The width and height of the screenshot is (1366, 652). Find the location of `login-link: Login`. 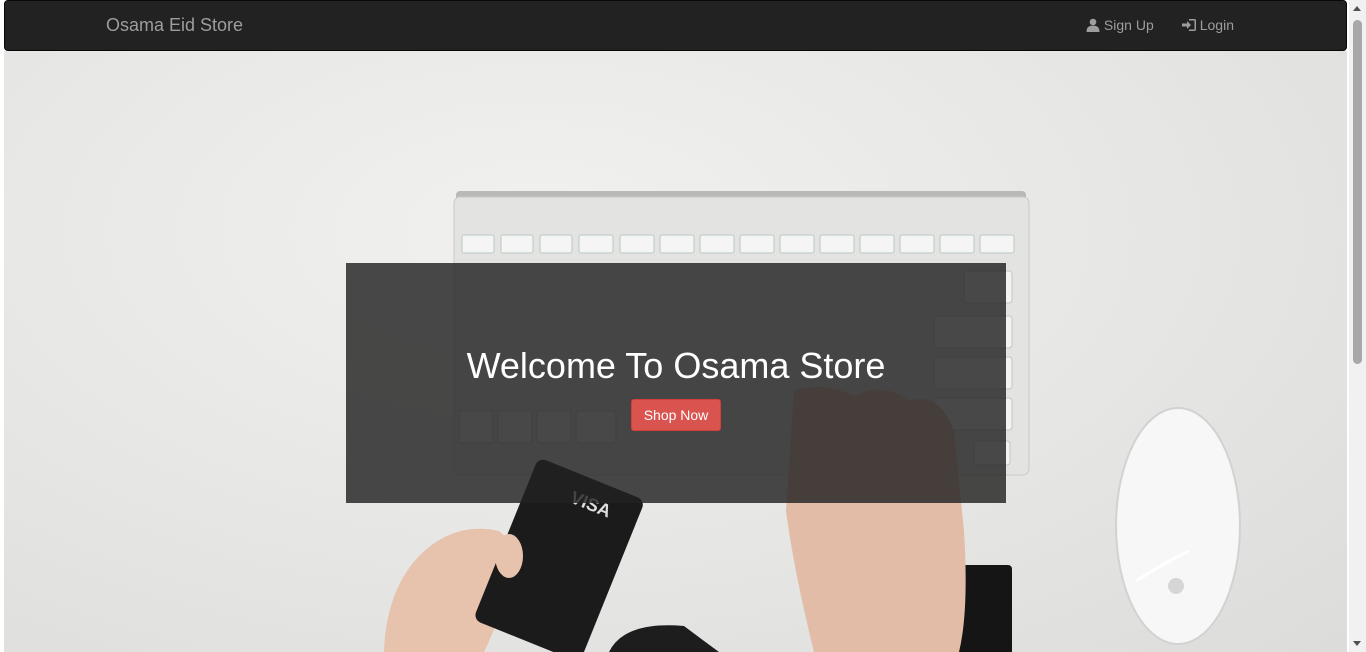

login-link: Login is located at coordinates (1207, 25).